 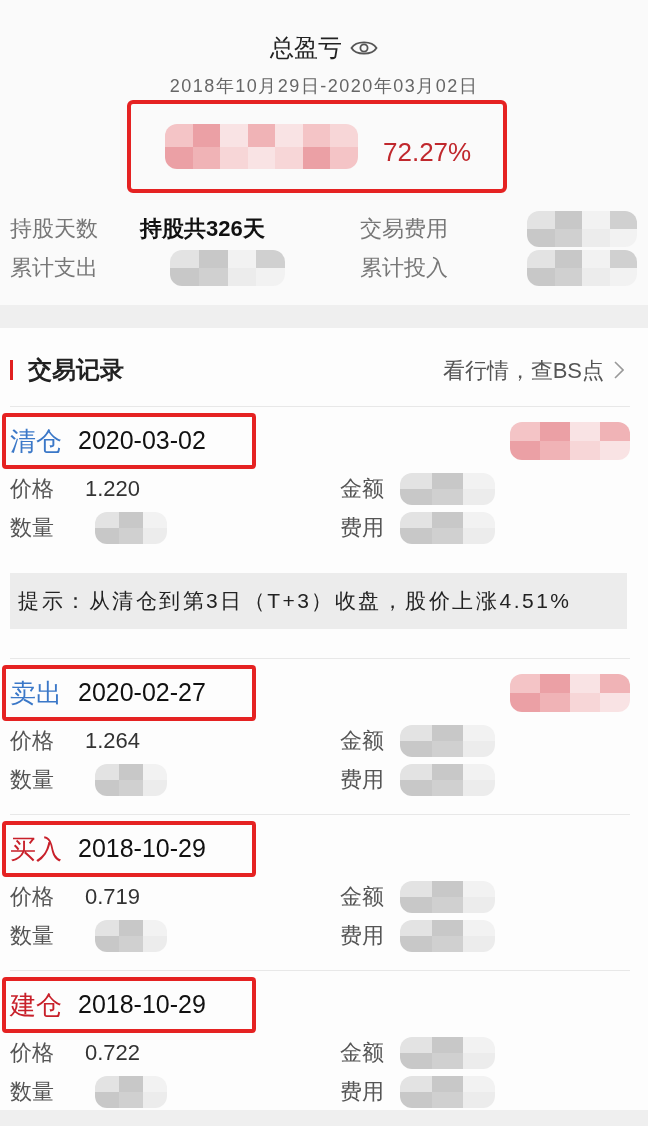 What do you see at coordinates (142, 693) in the screenshot?
I see `trade-date: 2020-02-27` at bounding box center [142, 693].